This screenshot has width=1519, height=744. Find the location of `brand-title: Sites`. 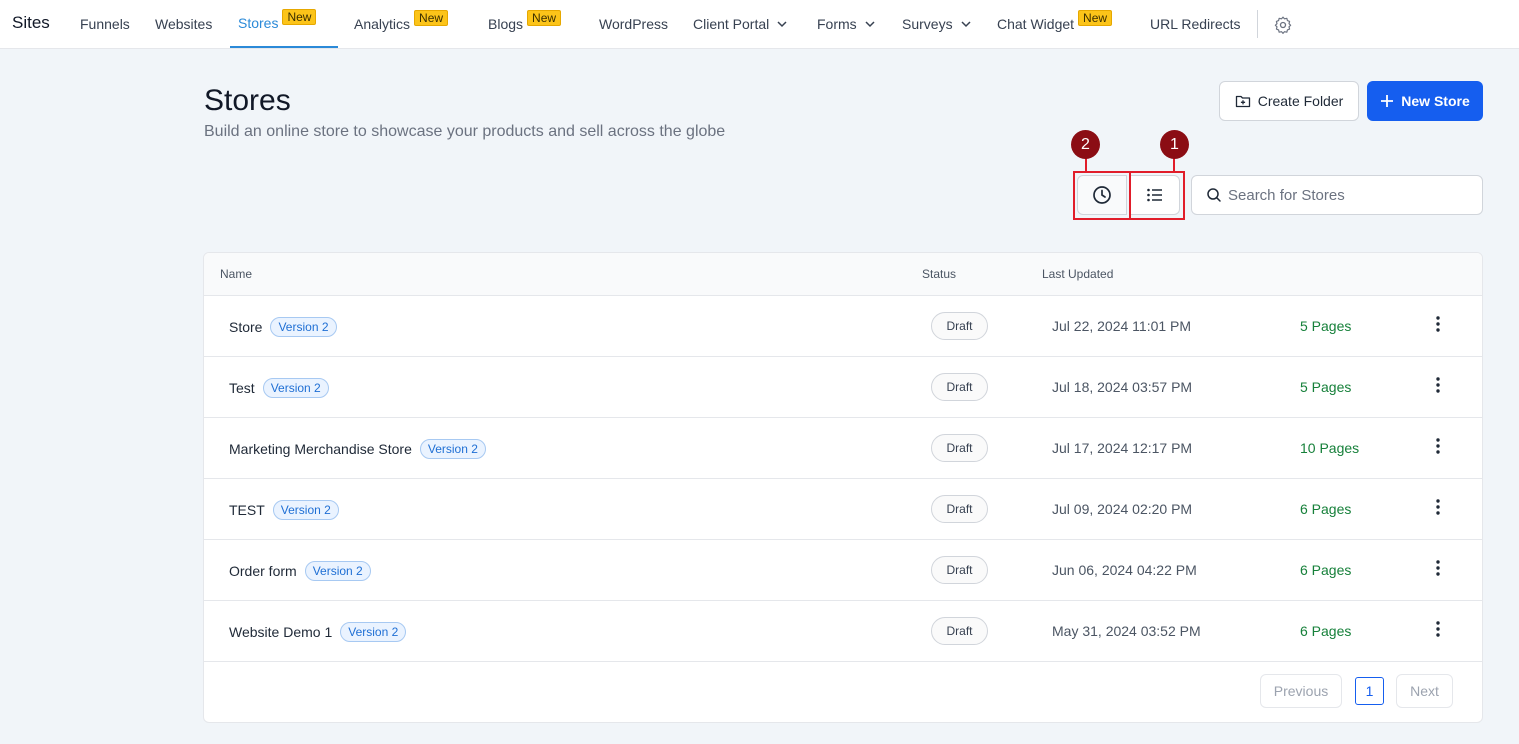

brand-title: Sites is located at coordinates (31, 22).